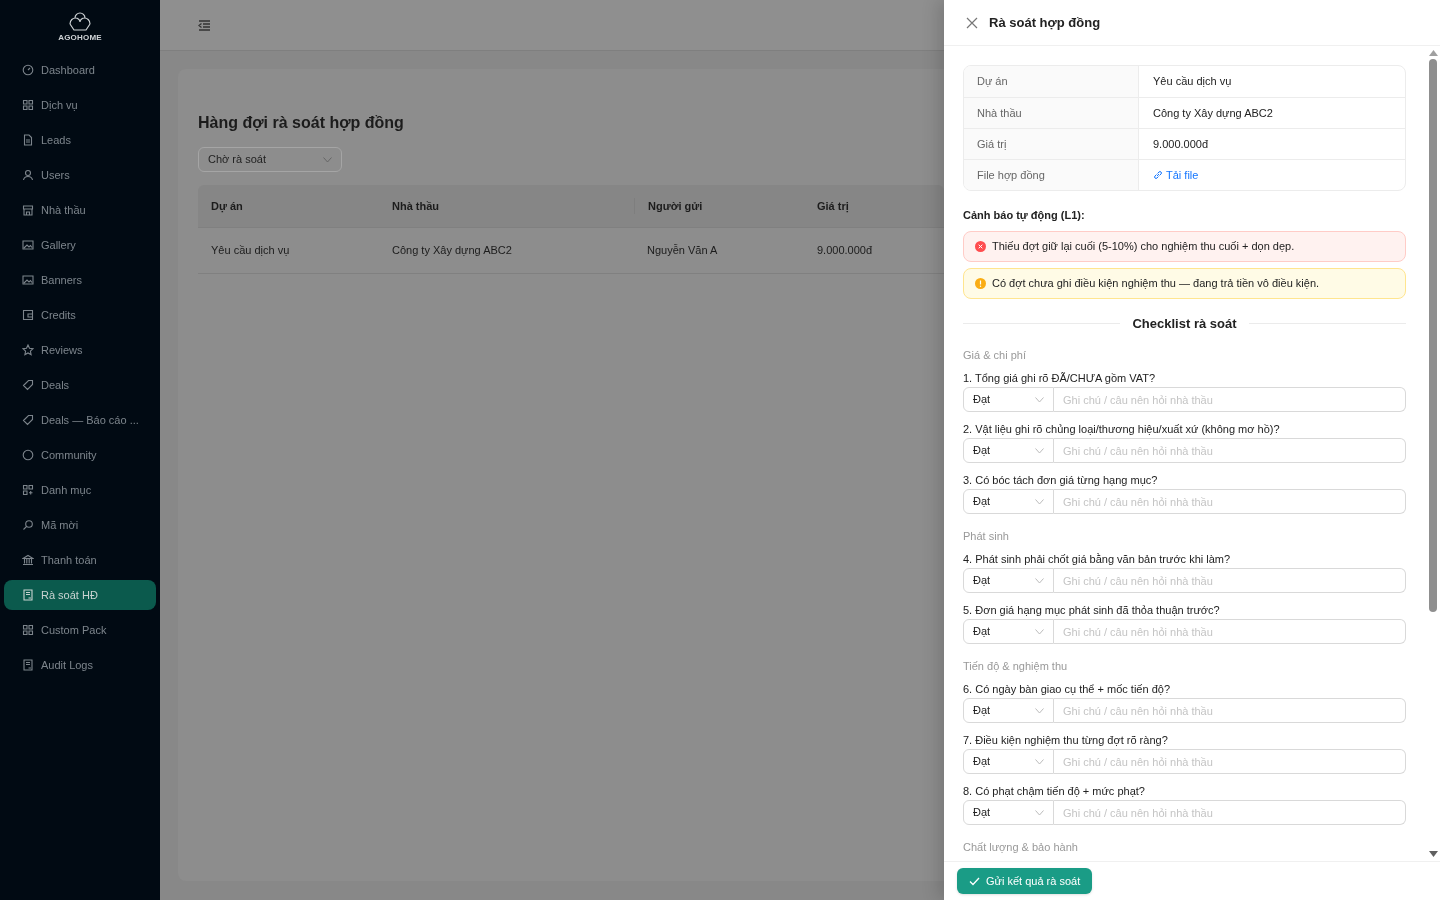  I want to click on search-icon, so click(28, 525).